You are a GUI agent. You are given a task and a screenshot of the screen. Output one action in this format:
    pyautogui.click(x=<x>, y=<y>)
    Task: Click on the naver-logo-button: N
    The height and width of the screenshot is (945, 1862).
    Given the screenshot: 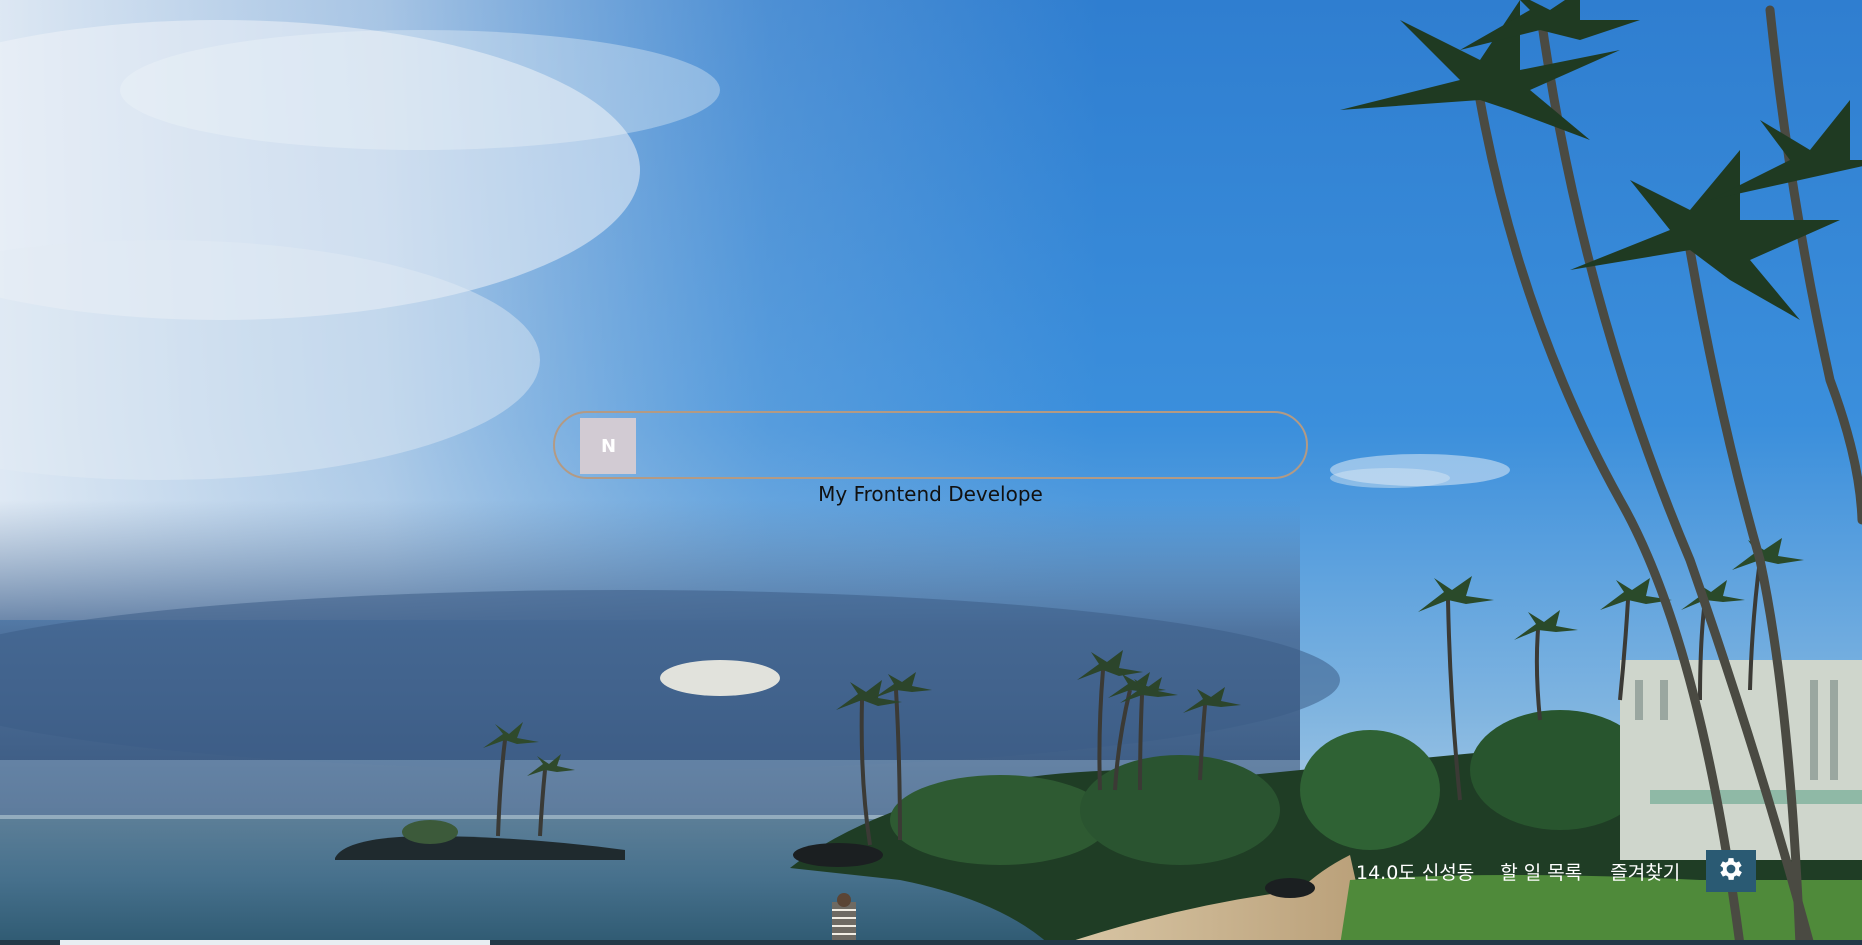 What is the action you would take?
    pyautogui.click(x=608, y=446)
    